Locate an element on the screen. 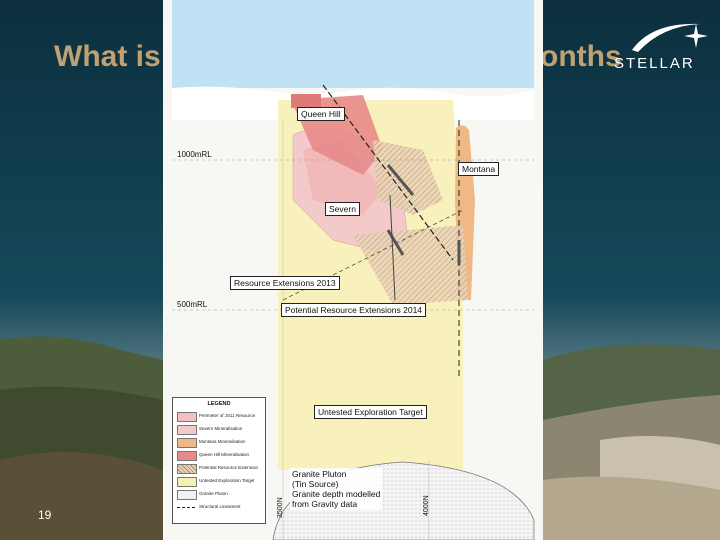 This screenshot has width=720, height=540. legend-item: Granite Pluton is located at coordinates (221, 495).